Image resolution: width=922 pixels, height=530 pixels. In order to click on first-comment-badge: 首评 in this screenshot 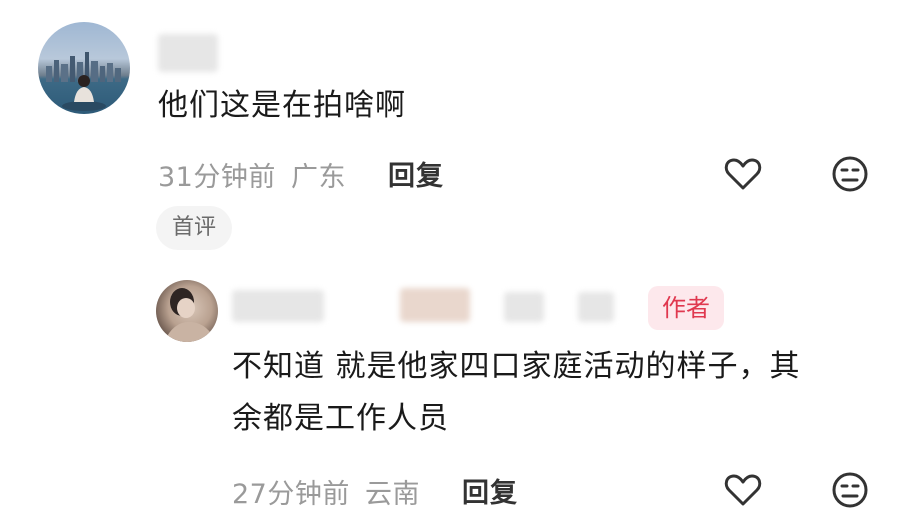, I will do `click(194, 228)`.